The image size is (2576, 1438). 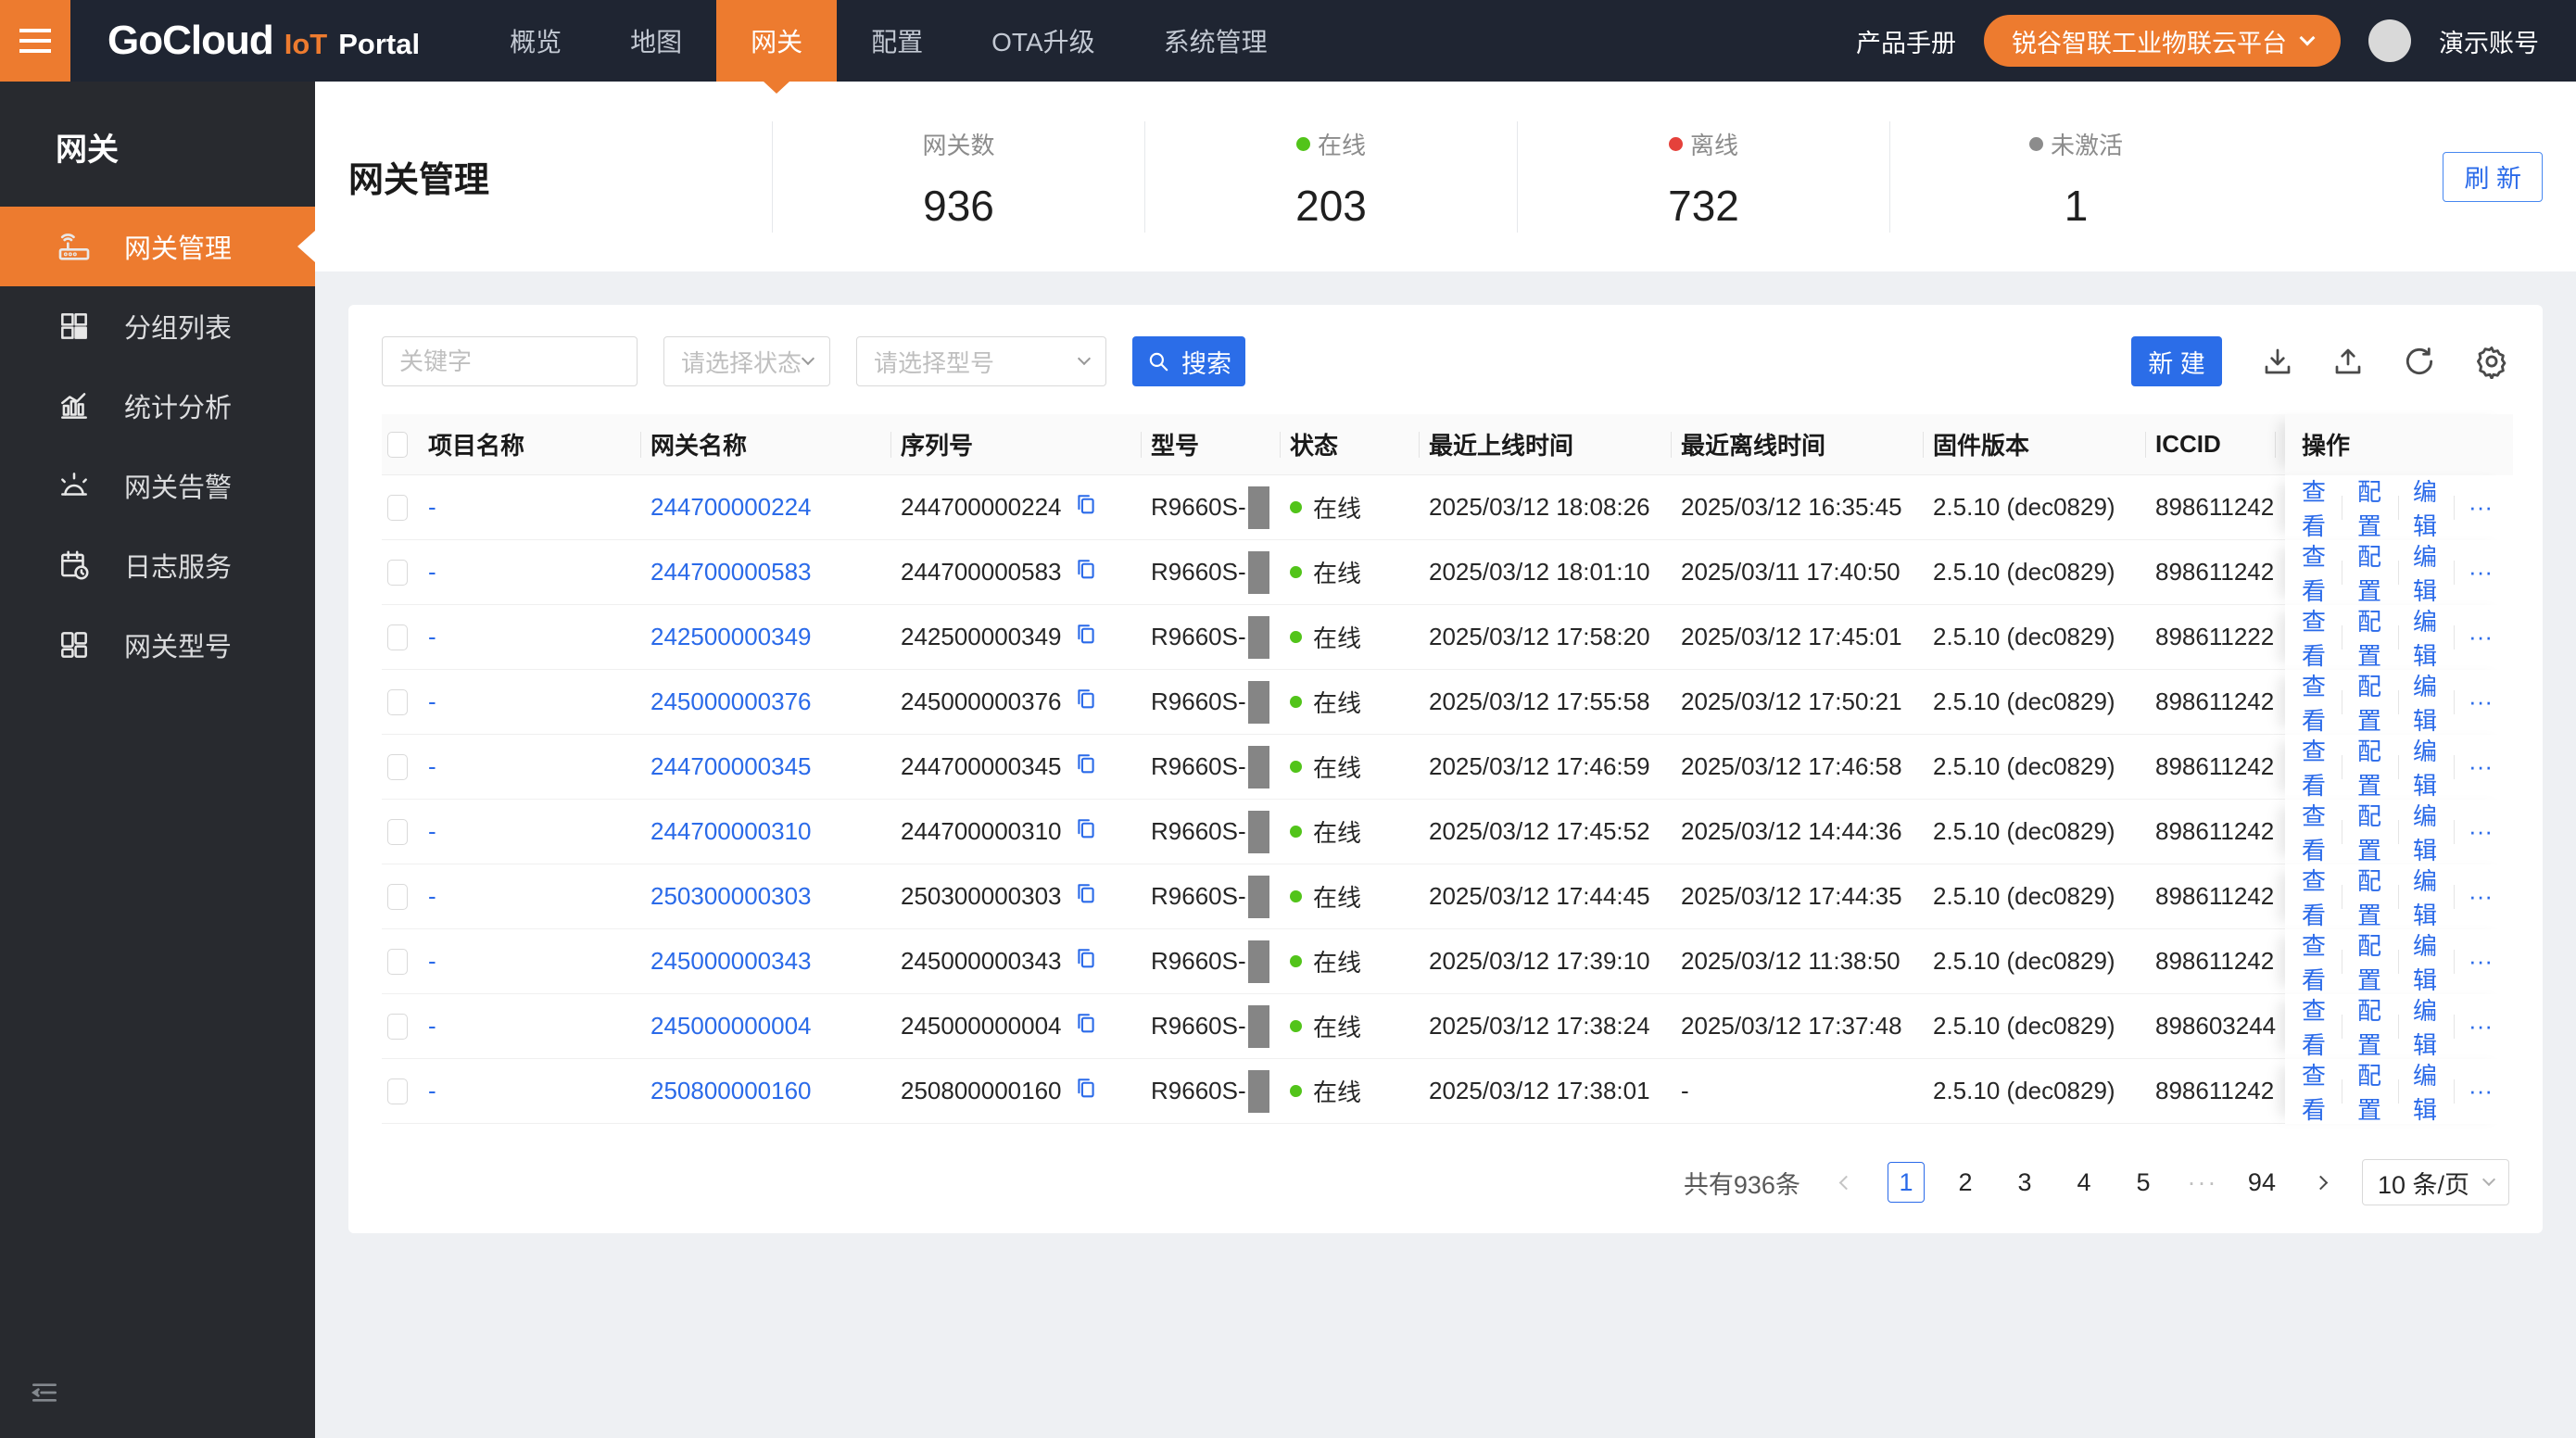 What do you see at coordinates (35, 41) in the screenshot?
I see `hamburger-menu-button` at bounding box center [35, 41].